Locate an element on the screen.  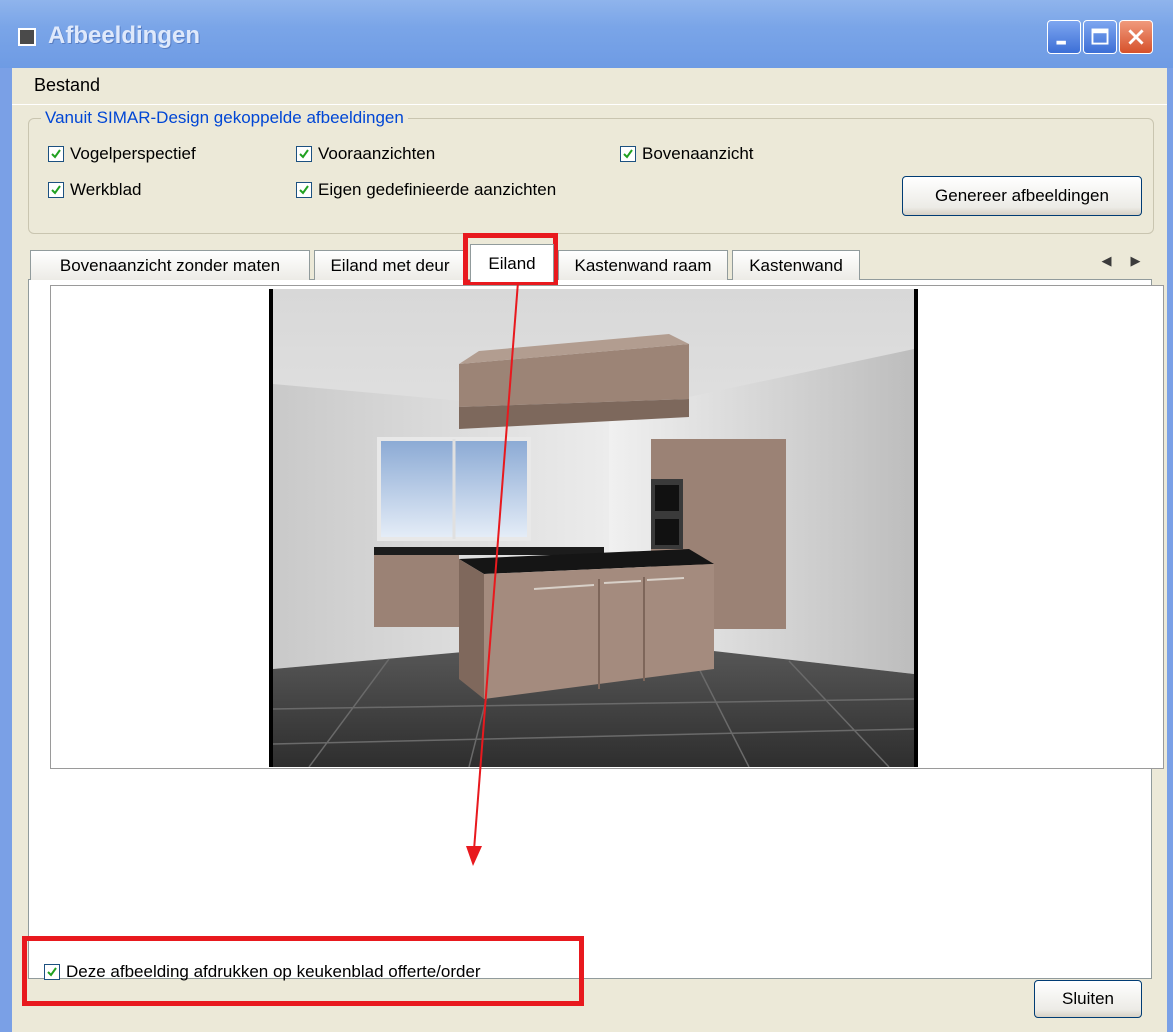
checkbox-eigen-aanzichten: Eigen gedefinieerde aanzichten is located at coordinates (426, 190).